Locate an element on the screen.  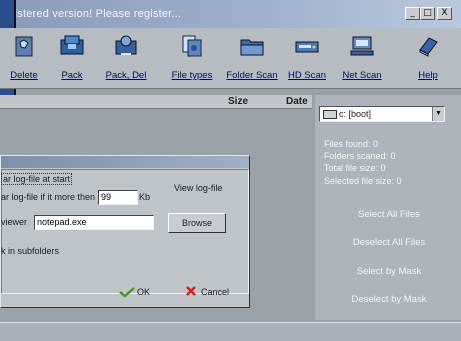
dialog-title-bar is located at coordinates (125, 162).